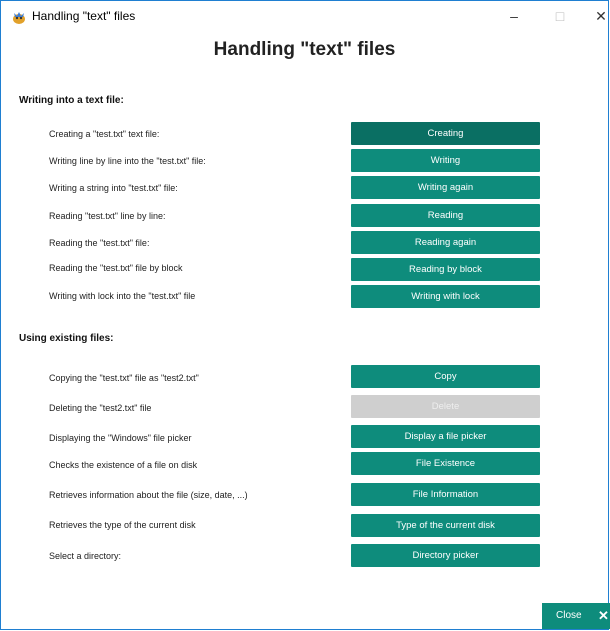 The image size is (610, 631). I want to click on minimize-button: –, so click(514, 16).